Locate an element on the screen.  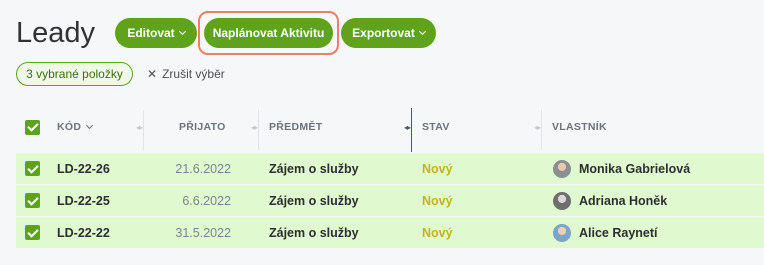
column-header-code: KÓD is located at coordinates (75, 127).